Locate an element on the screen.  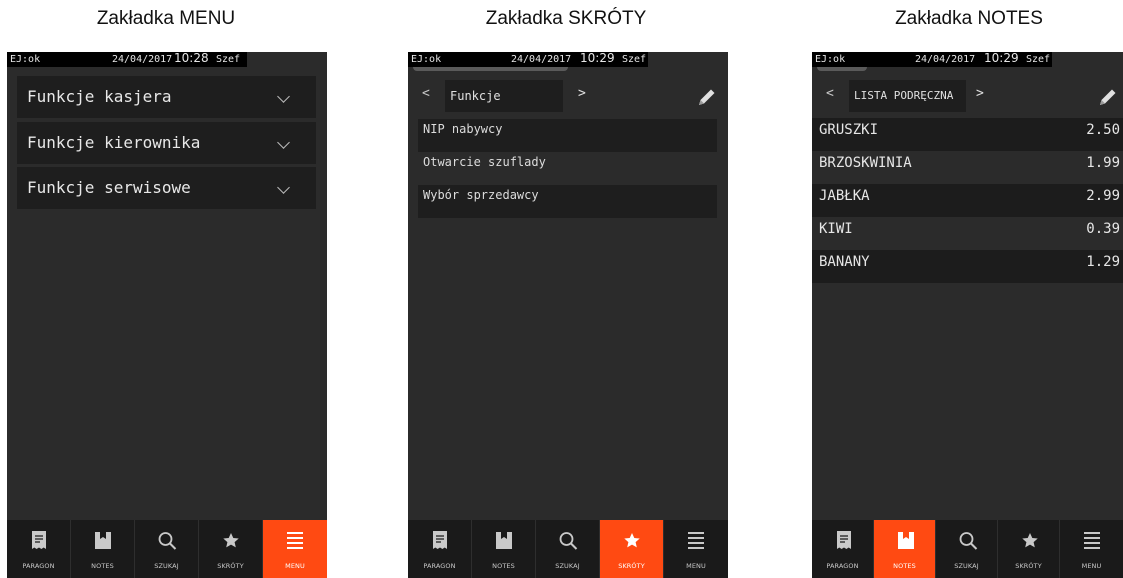
shortcut-seller: Wybór sprzedawcy is located at coordinates (567, 201).